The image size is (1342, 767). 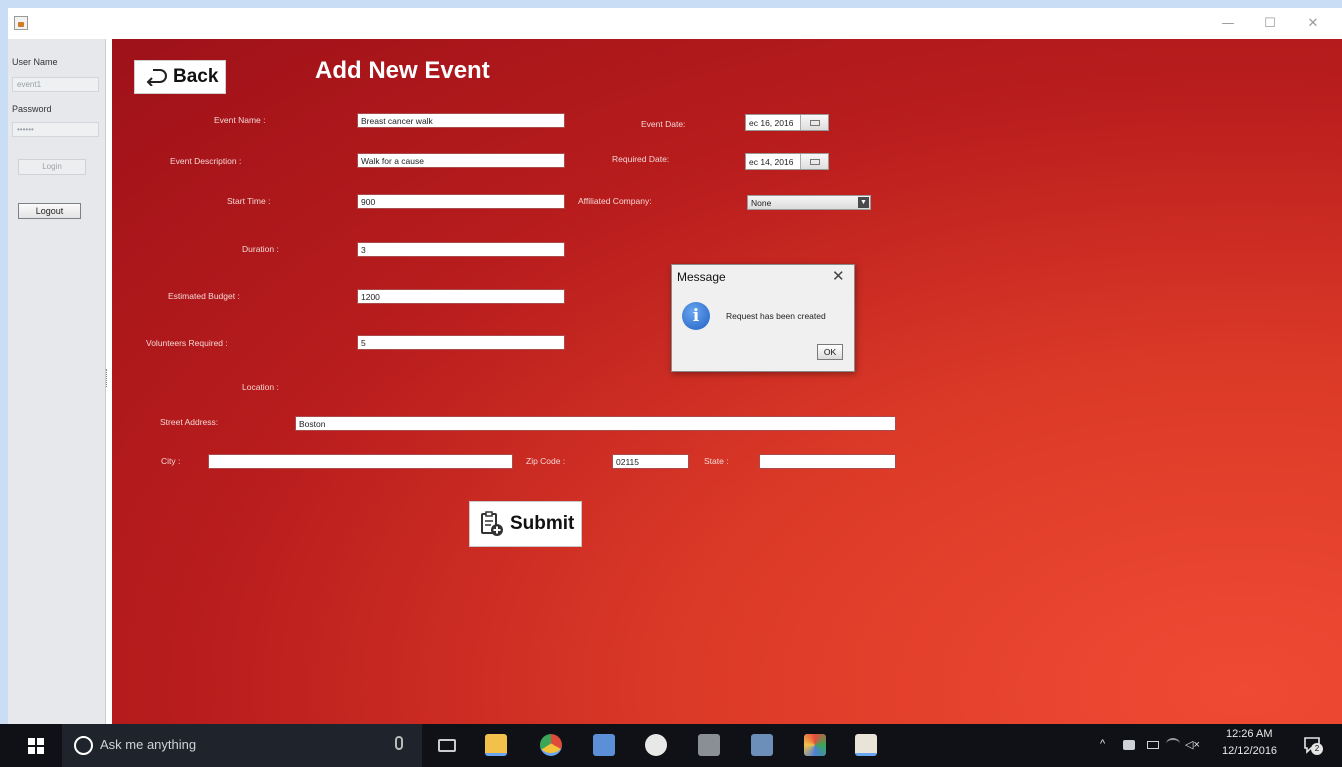 I want to click on state-input, so click(x=827, y=461).